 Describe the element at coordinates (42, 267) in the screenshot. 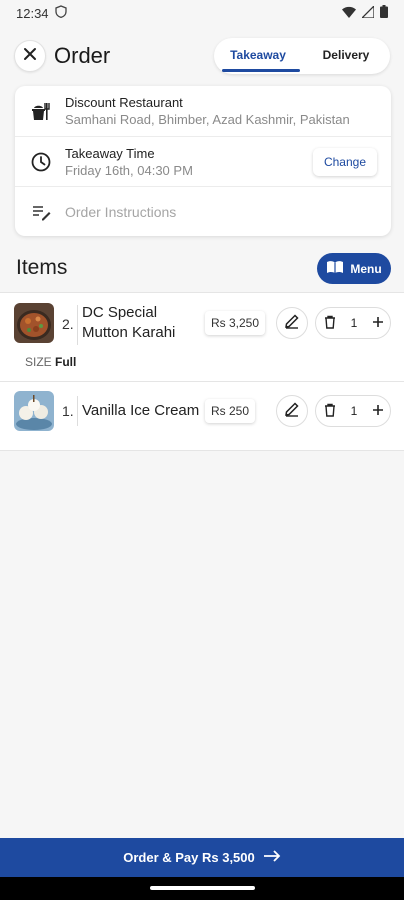

I see `items-heading: Items` at that location.